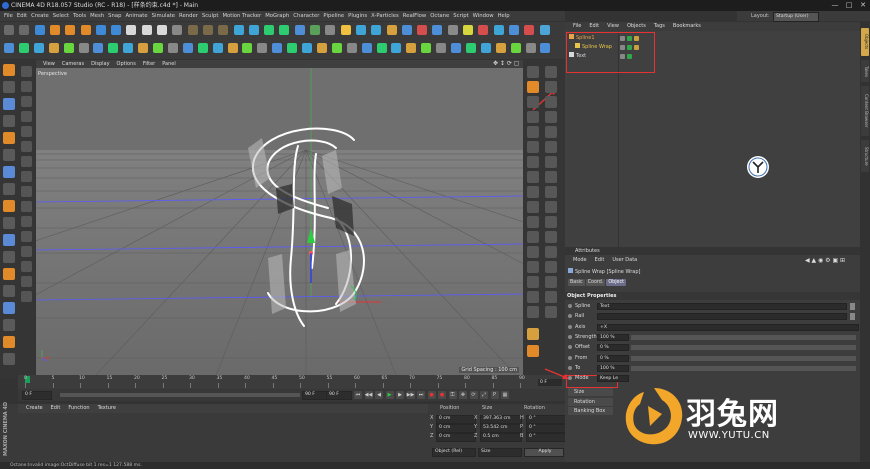  I want to click on tag-h-icon, so click(336, 48).